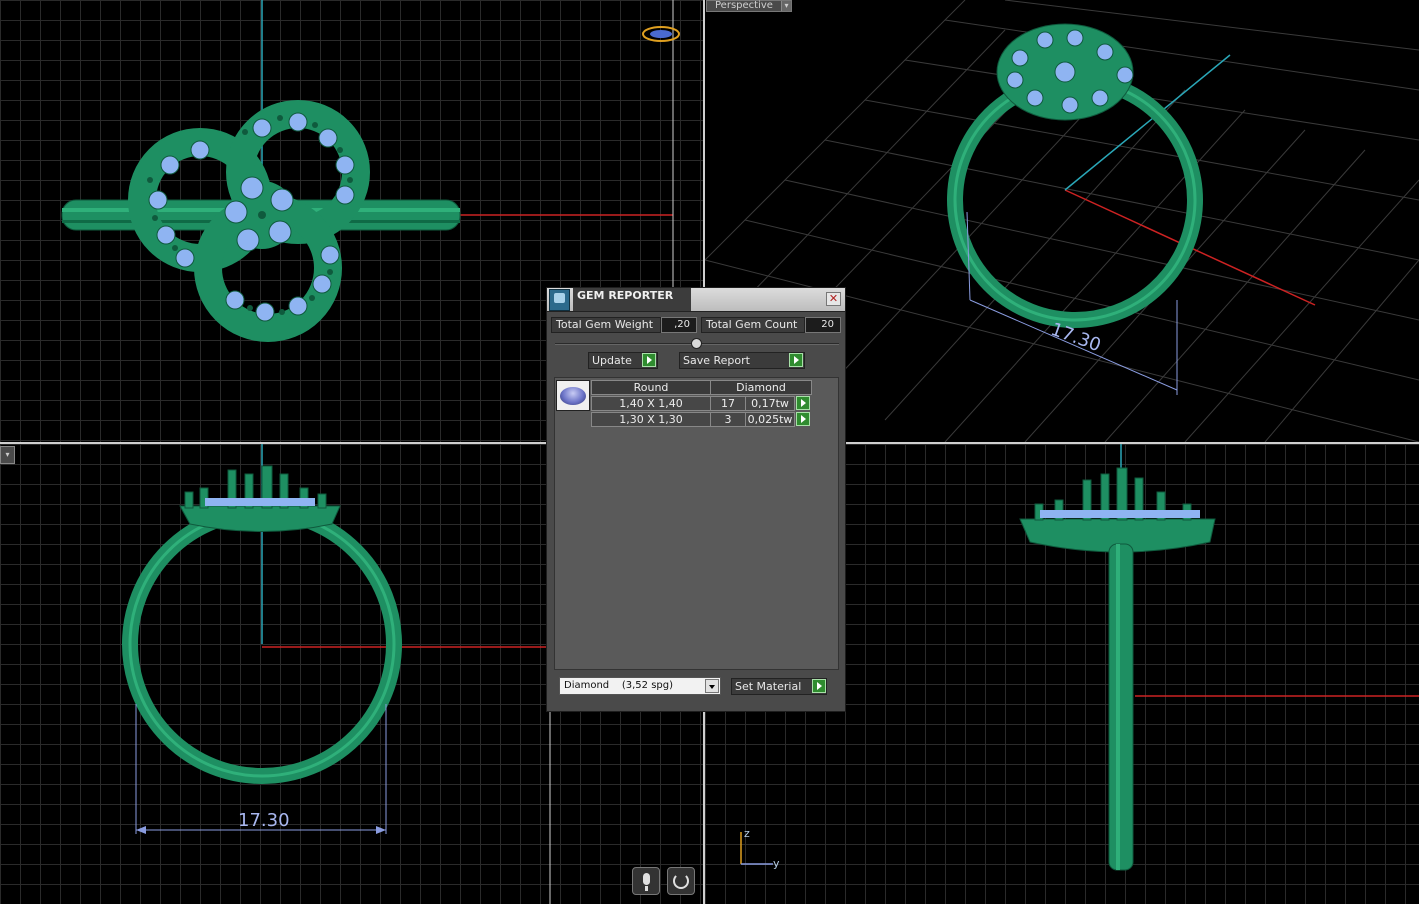  I want to click on save-report-button: Save Report, so click(742, 360).